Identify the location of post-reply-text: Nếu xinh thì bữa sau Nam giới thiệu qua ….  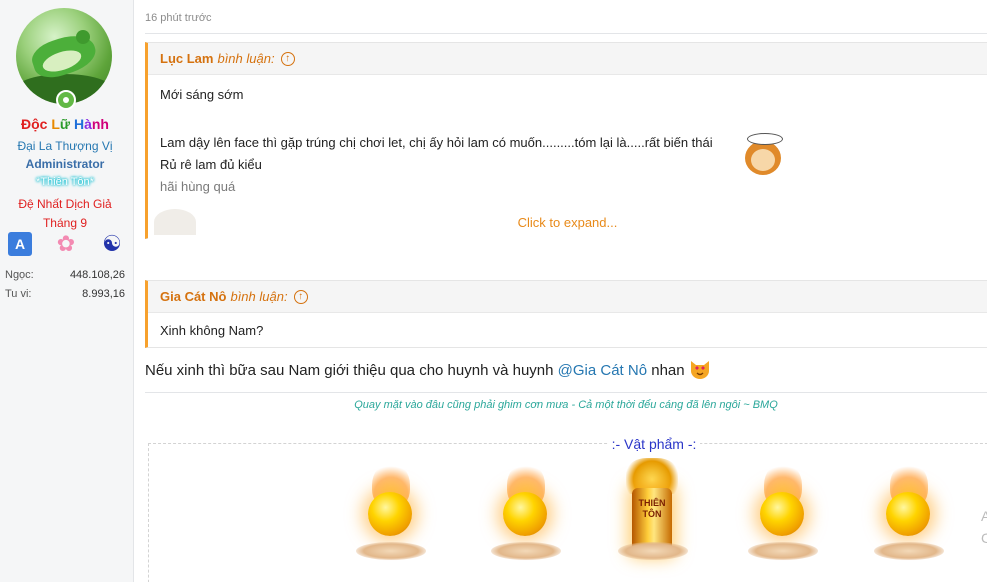
(428, 369).